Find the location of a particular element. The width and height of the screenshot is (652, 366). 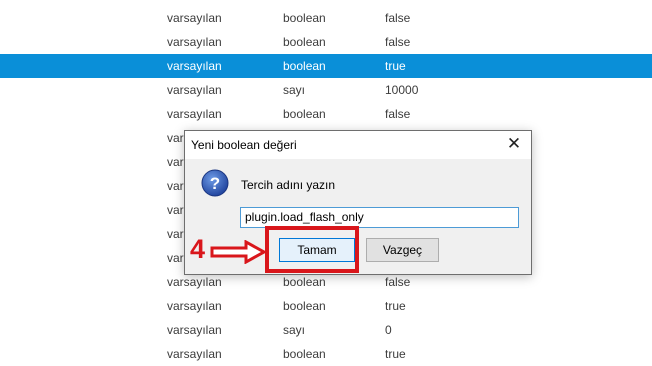

ok-button-highlight is located at coordinates (312, 249).